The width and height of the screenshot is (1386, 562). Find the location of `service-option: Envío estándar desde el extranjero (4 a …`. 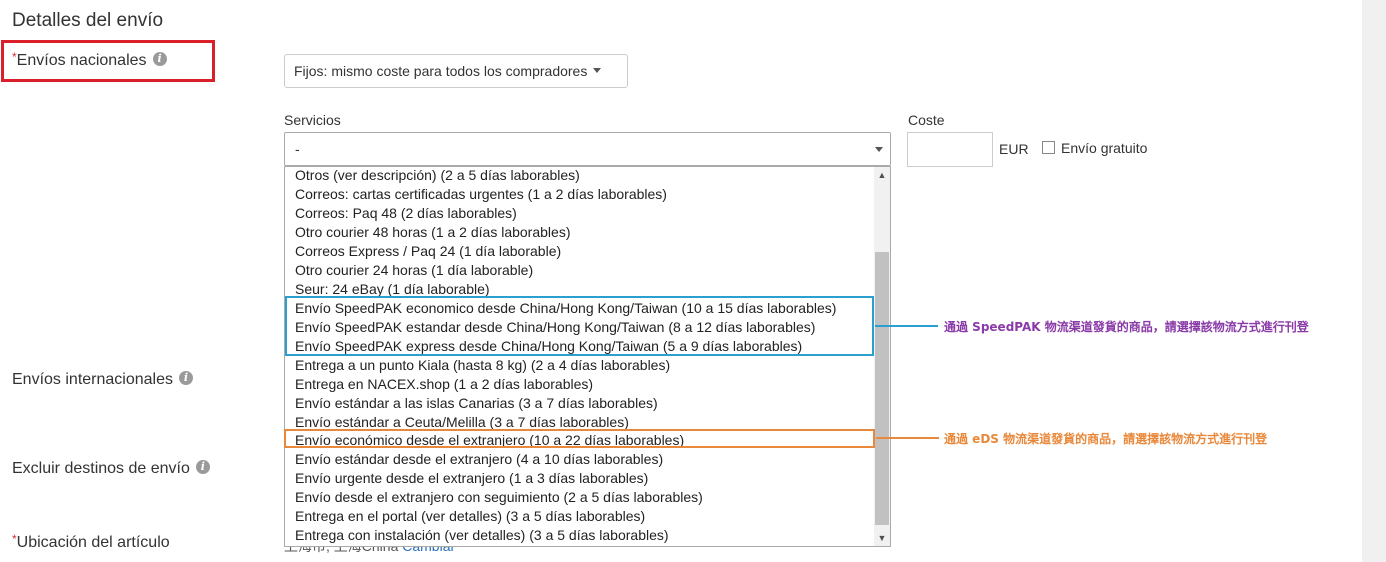

service-option: Envío estándar desde el extranjero (4 a … is located at coordinates (479, 459).